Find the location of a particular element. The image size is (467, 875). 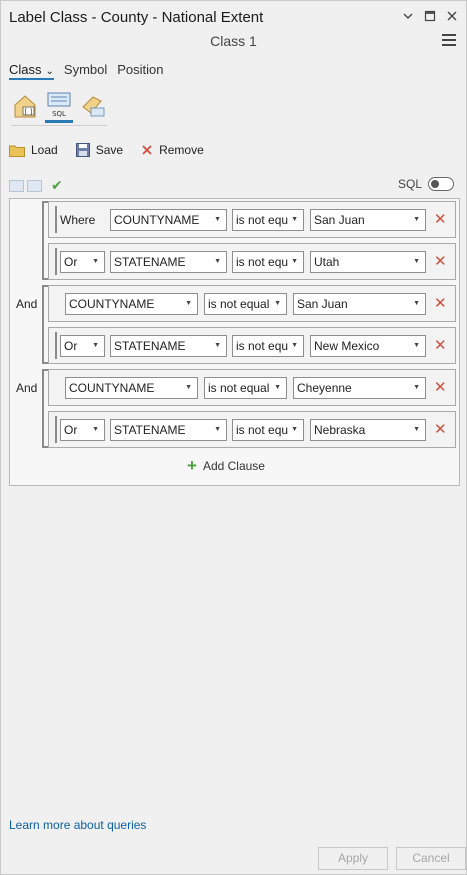

load-button: Load is located at coordinates (33, 150).